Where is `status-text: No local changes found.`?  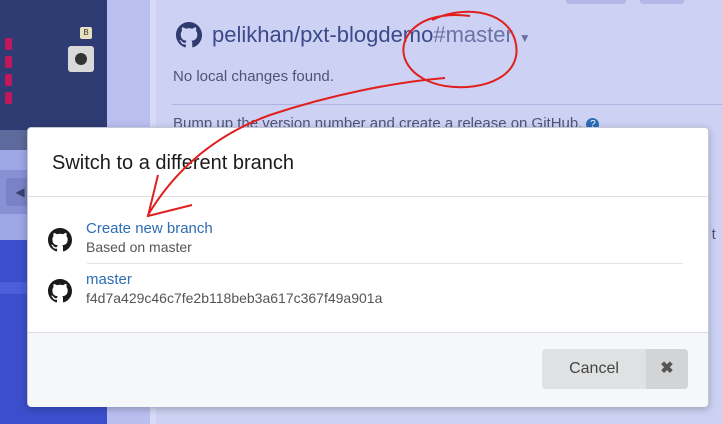 status-text: No local changes found. is located at coordinates (253, 76).